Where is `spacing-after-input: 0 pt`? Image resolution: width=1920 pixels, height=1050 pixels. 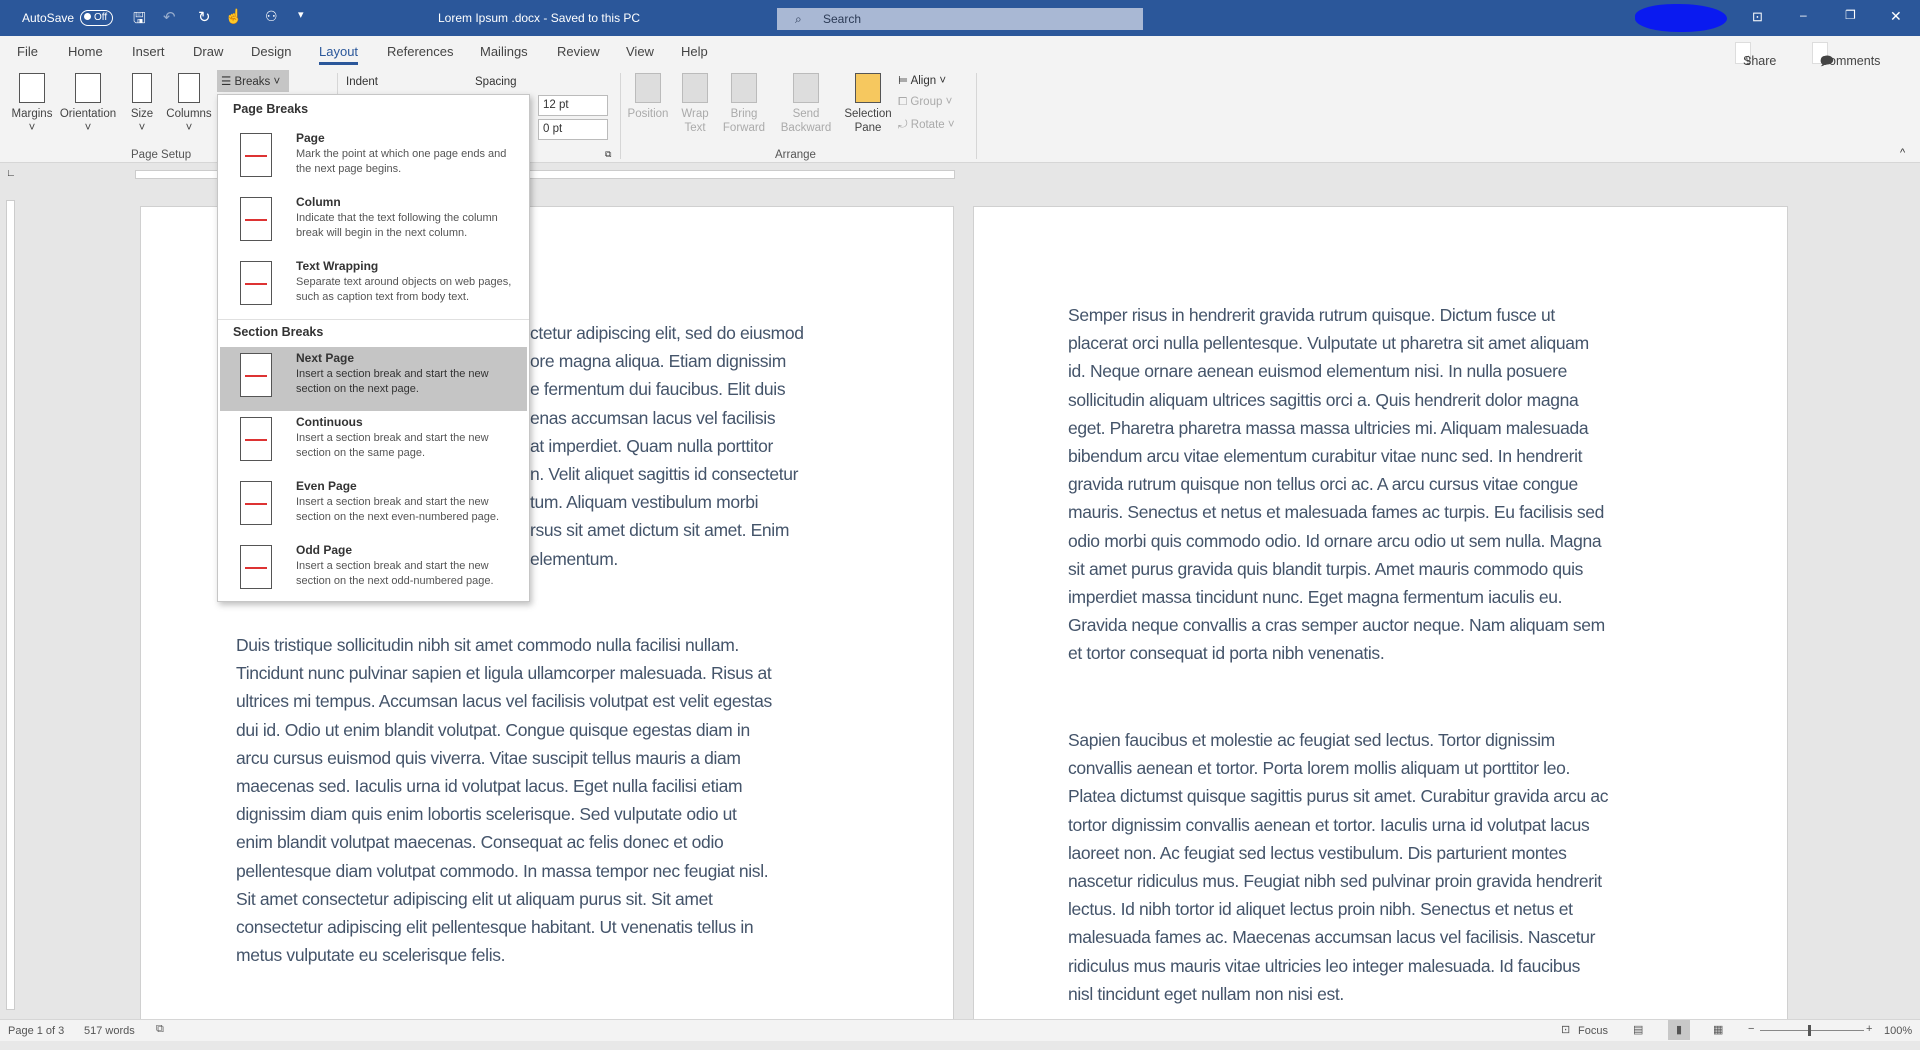
spacing-after-input: 0 pt is located at coordinates (573, 129).